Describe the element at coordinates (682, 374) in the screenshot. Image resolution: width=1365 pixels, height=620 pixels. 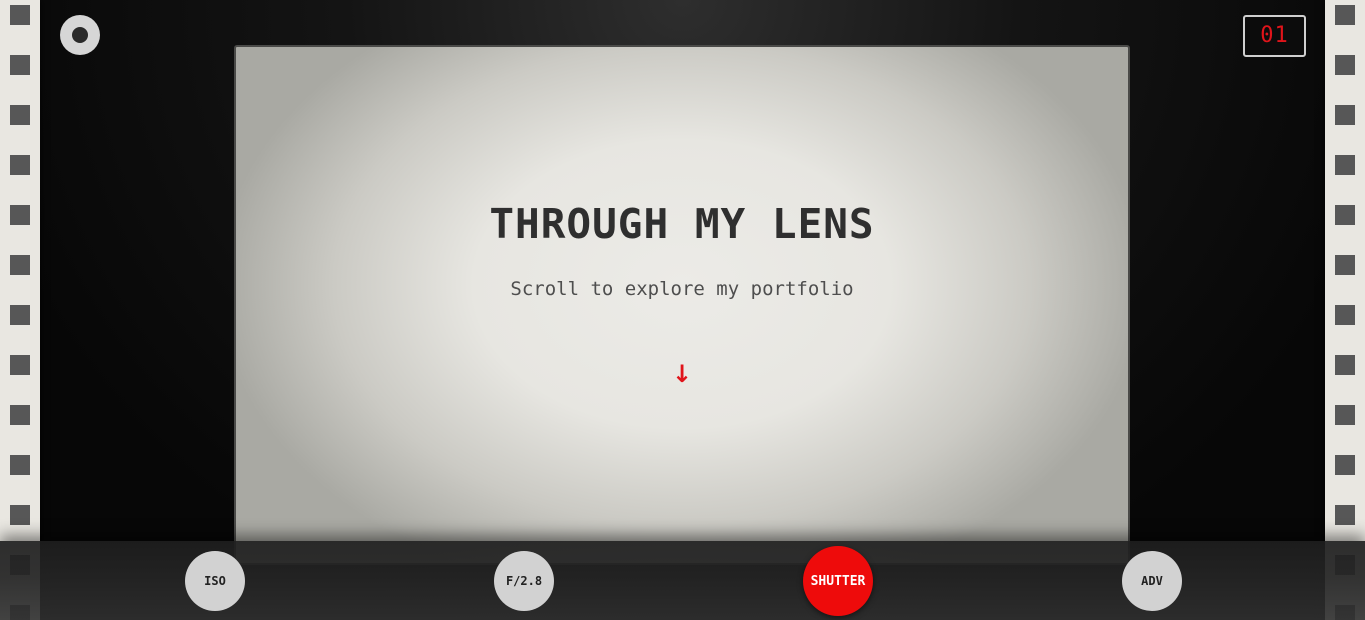
I see `scroll-down-arrow-icon: ↓` at that location.